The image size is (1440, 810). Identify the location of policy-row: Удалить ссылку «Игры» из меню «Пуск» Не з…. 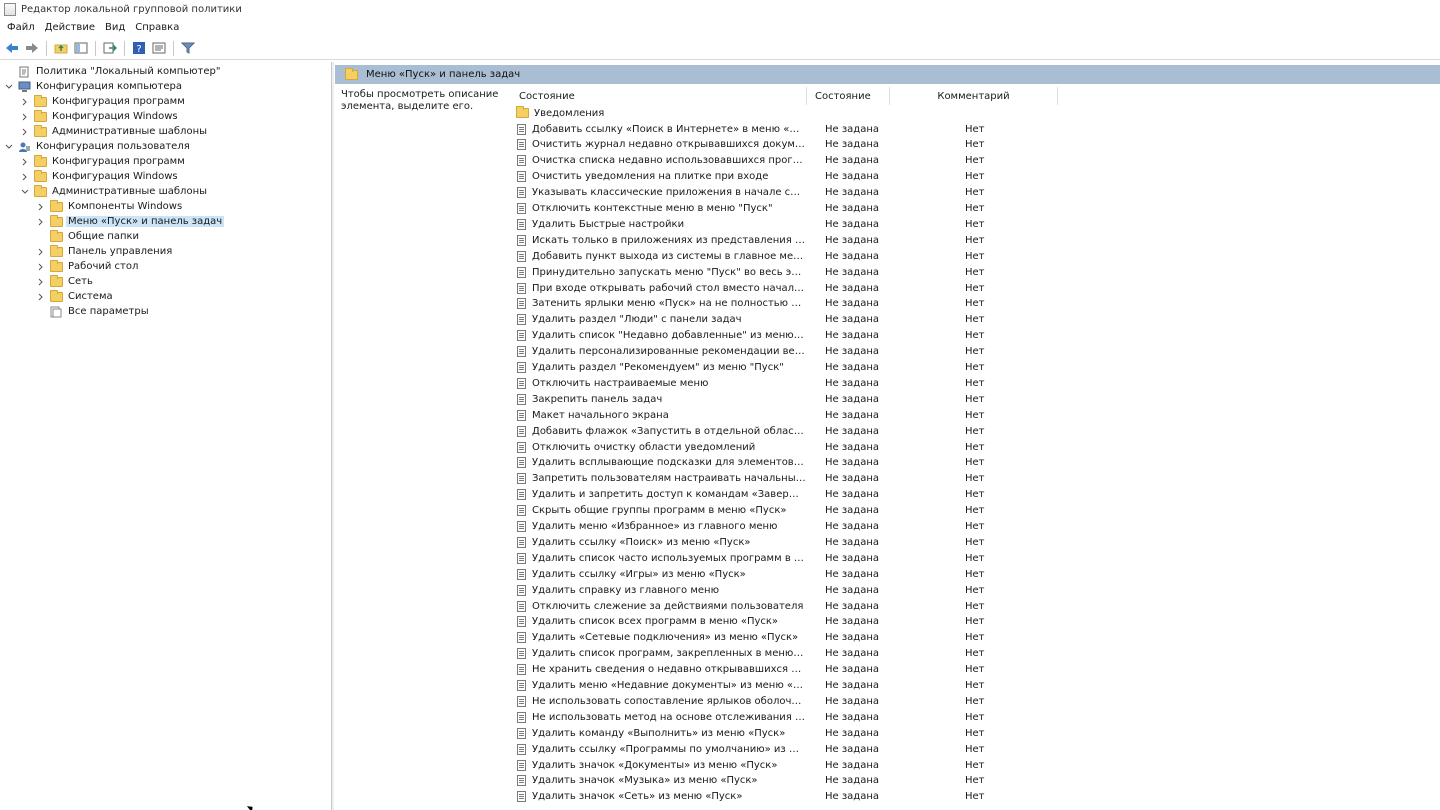
(750, 574).